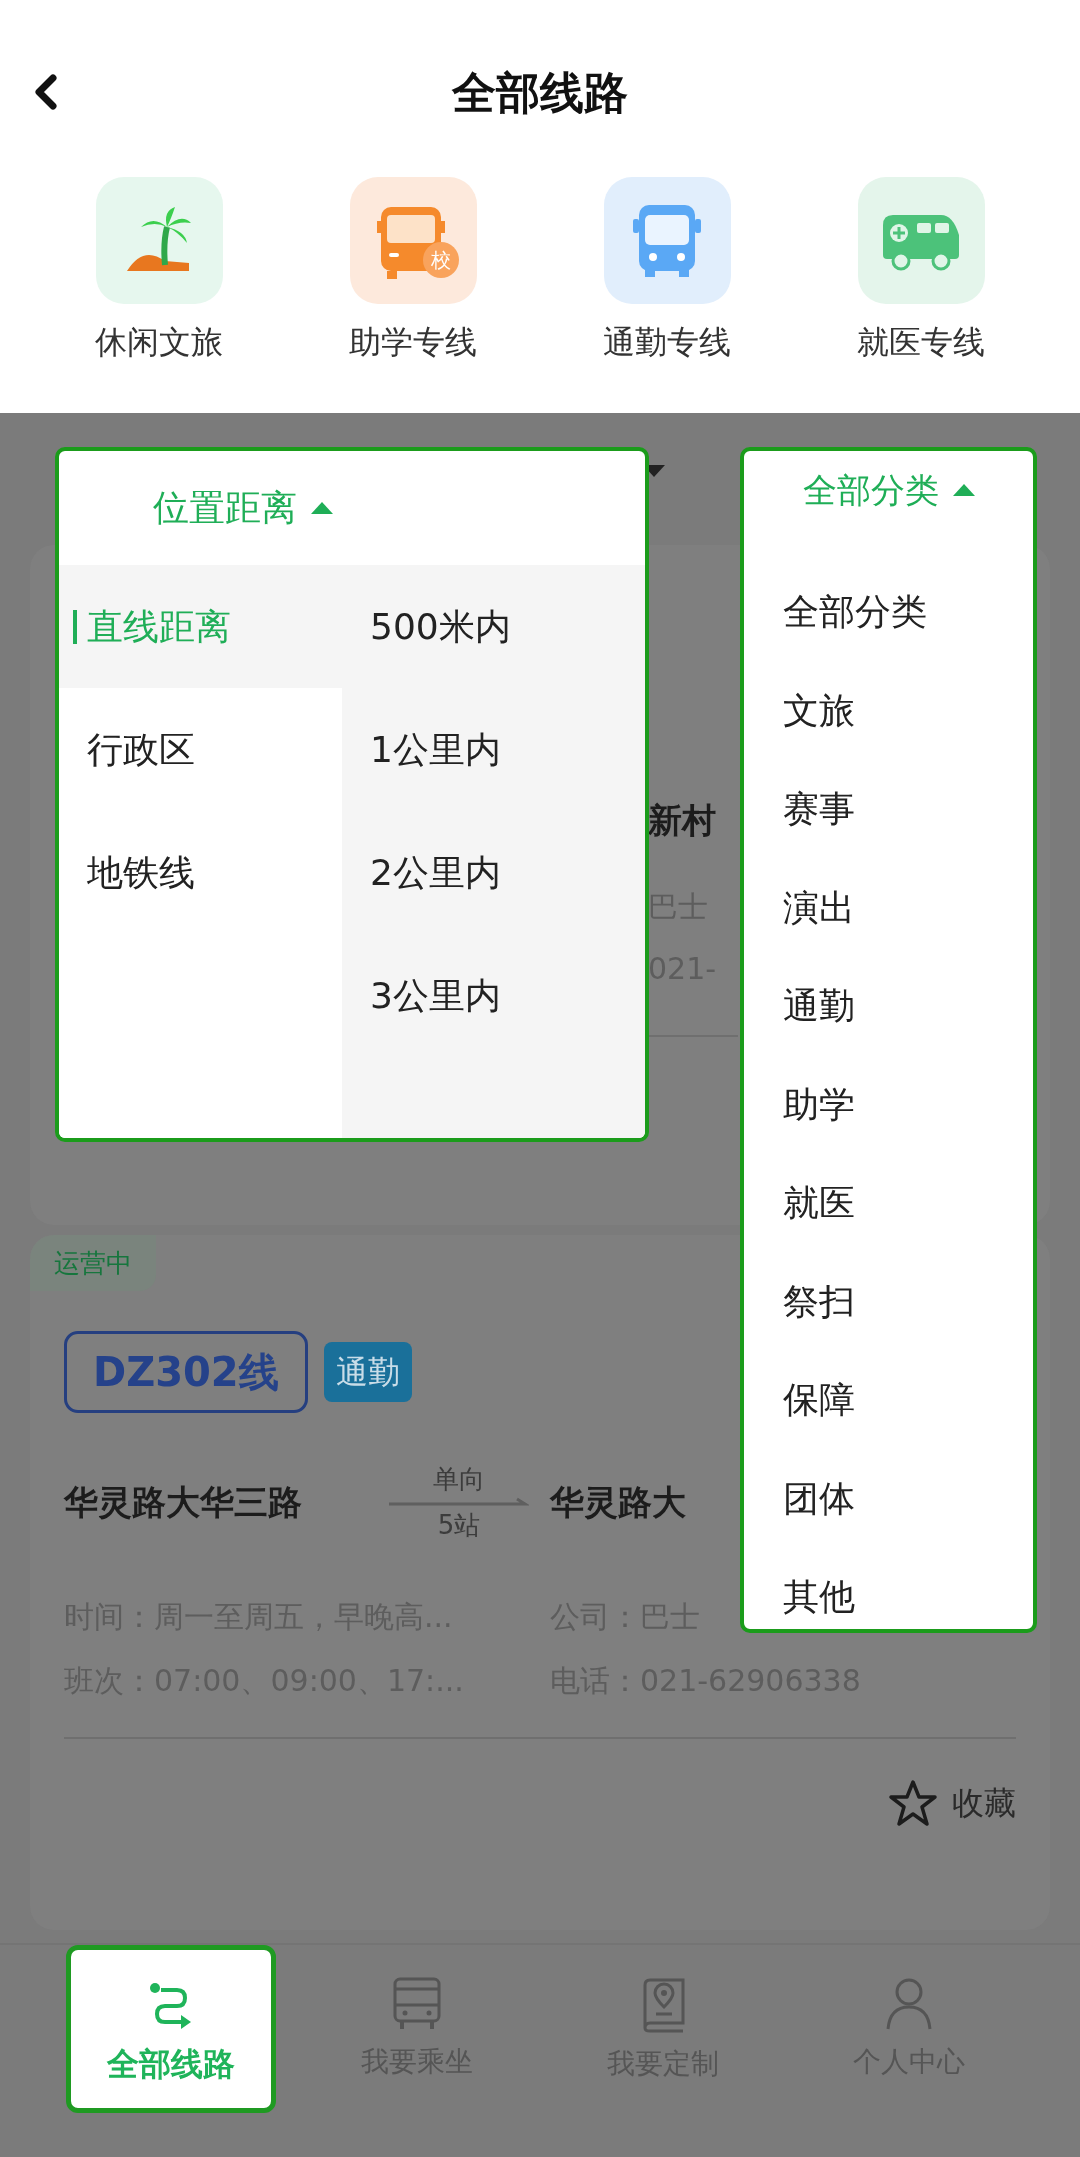 The image size is (1080, 2157). What do you see at coordinates (888, 1104) in the screenshot?
I see `category-option-item: 助学` at bounding box center [888, 1104].